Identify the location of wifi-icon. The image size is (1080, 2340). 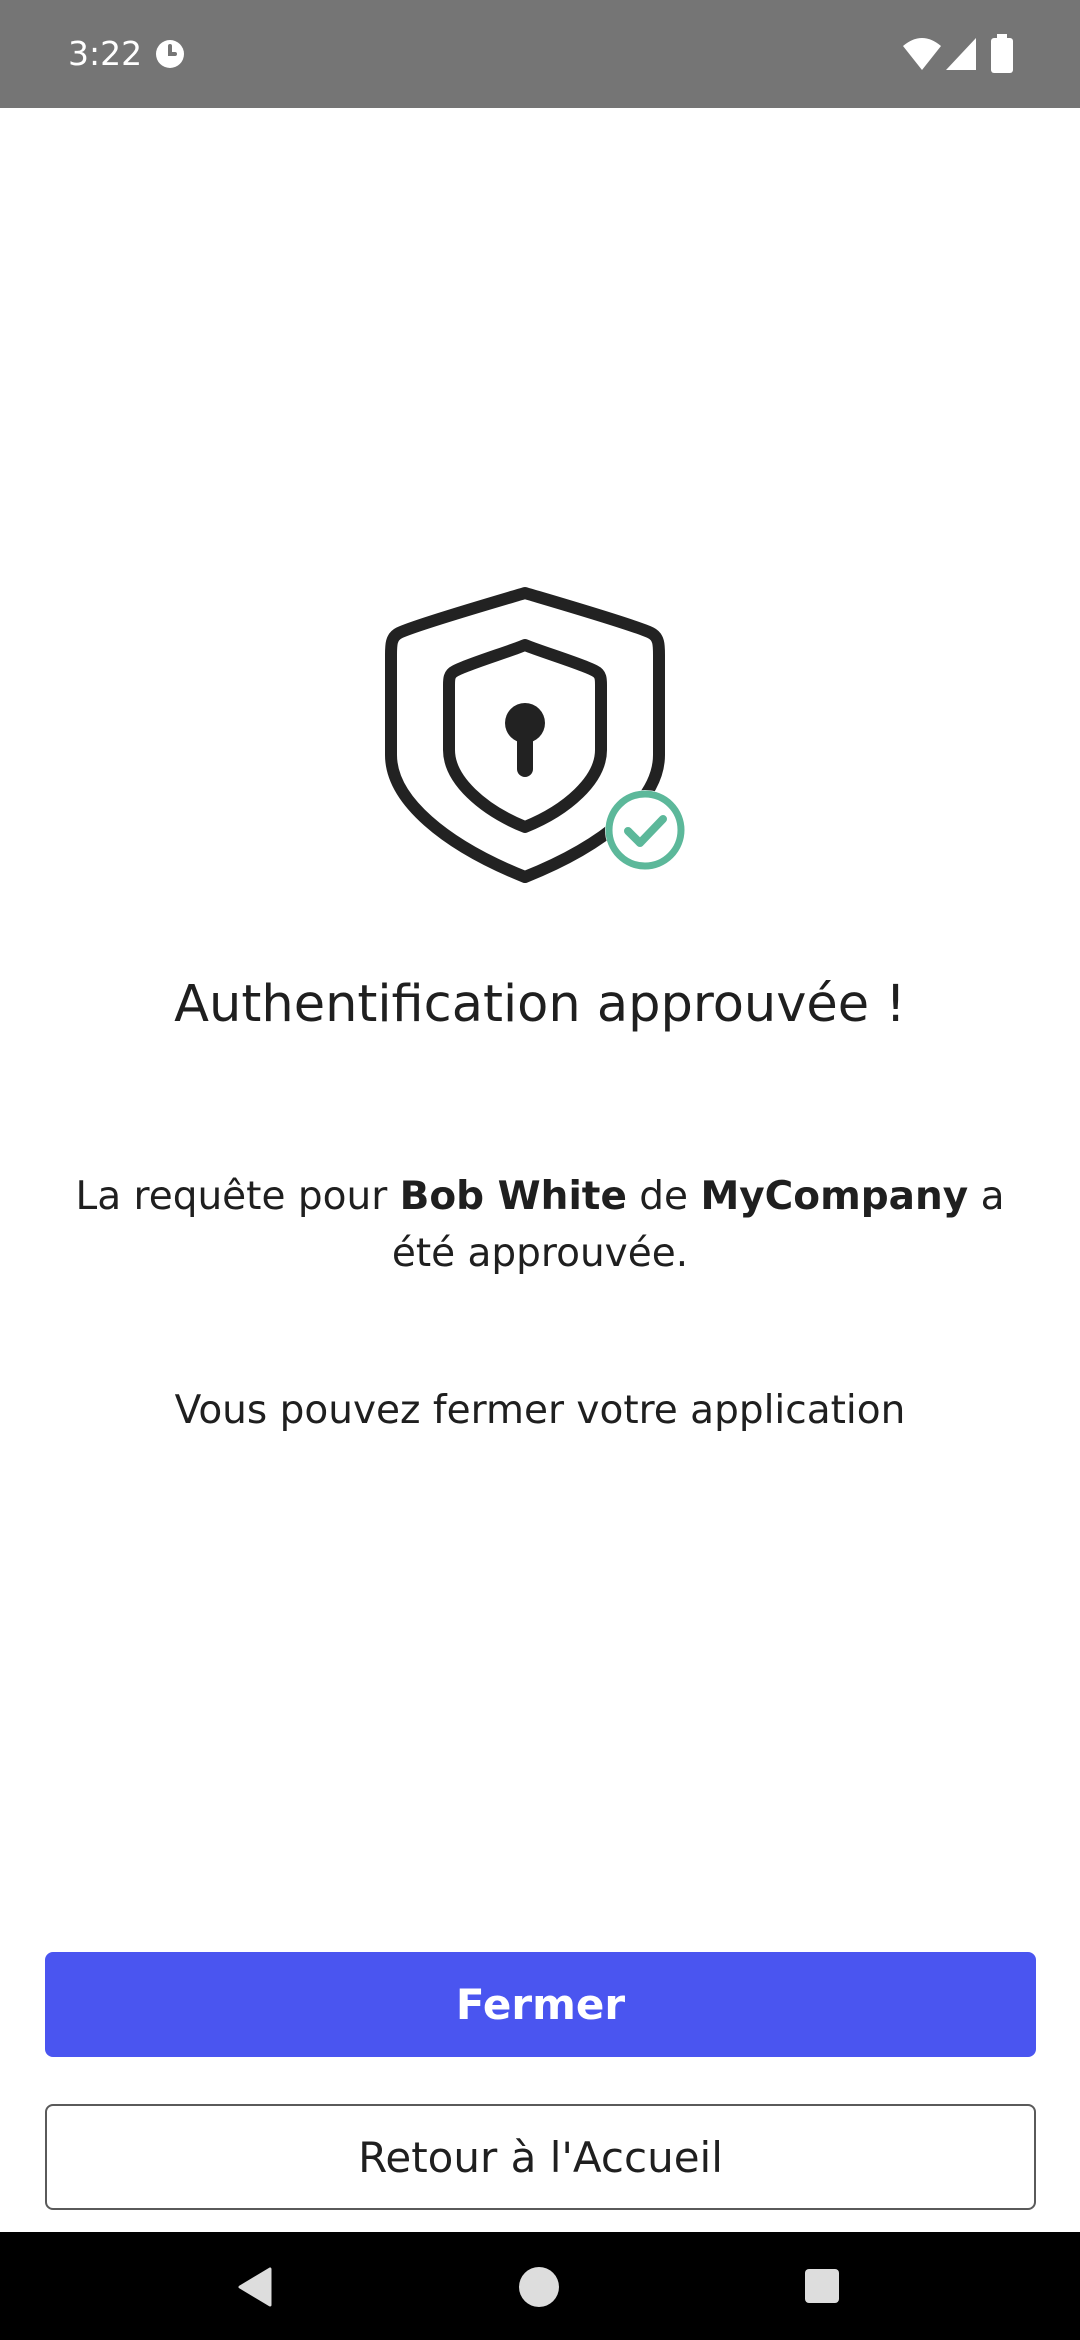
(922, 54).